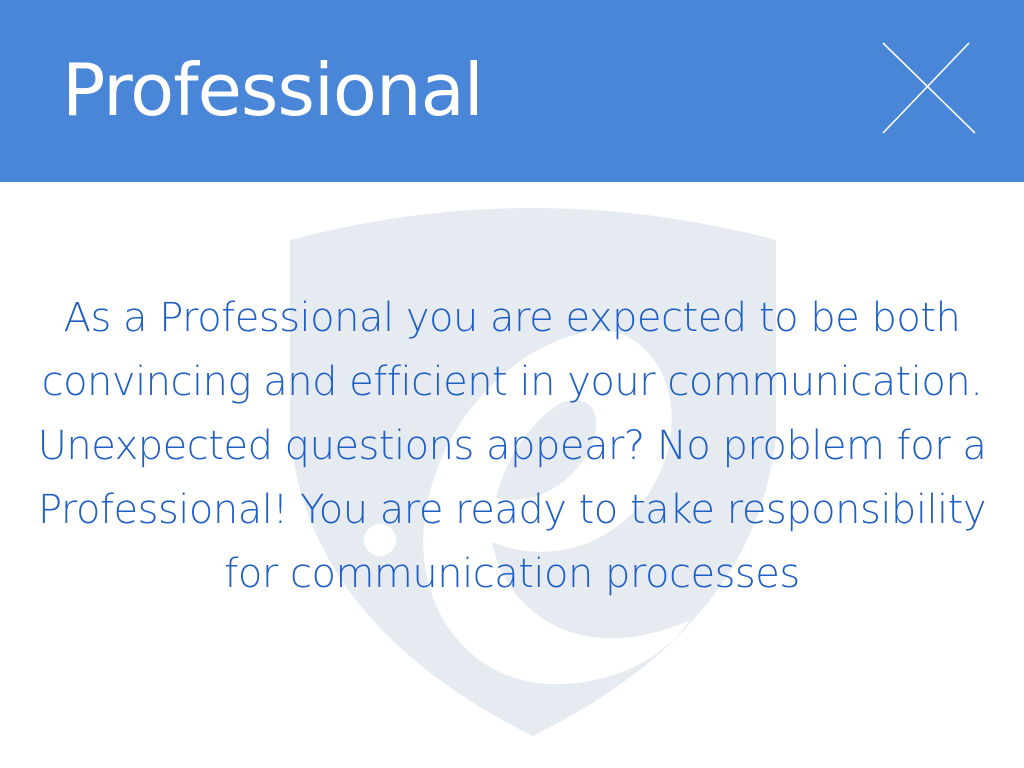 This screenshot has height=768, width=1024. What do you see at coordinates (273, 90) in the screenshot?
I see `page-title: Professional` at bounding box center [273, 90].